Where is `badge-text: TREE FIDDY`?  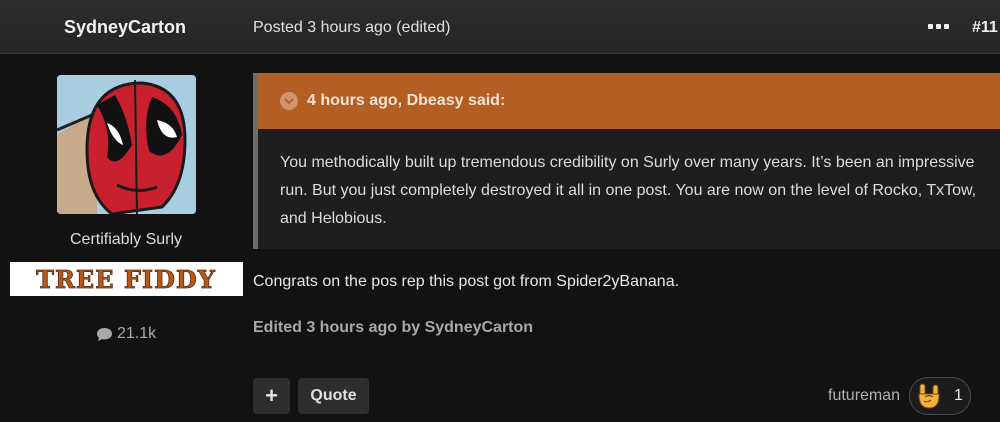 badge-text: TREE FIDDY is located at coordinates (126, 279).